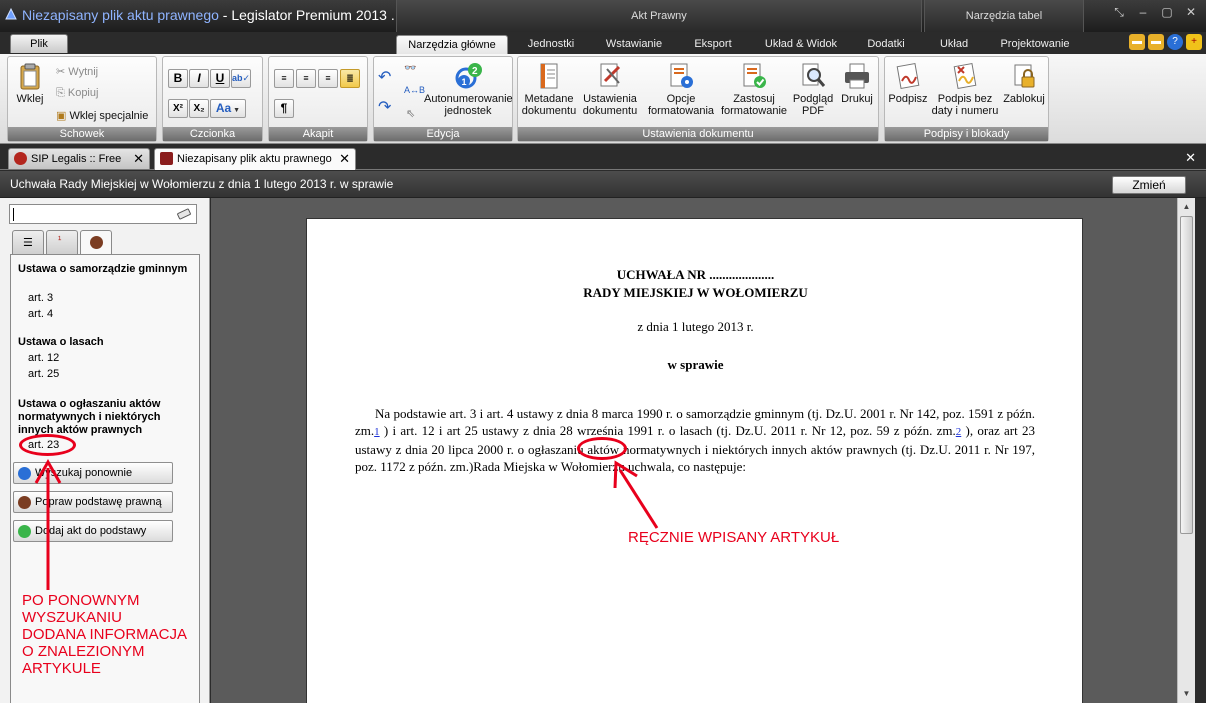 This screenshot has width=1206, height=703. Describe the element at coordinates (81, 600) in the screenshot. I see `annotation-left-line1: PO PONOWNYM` at that location.